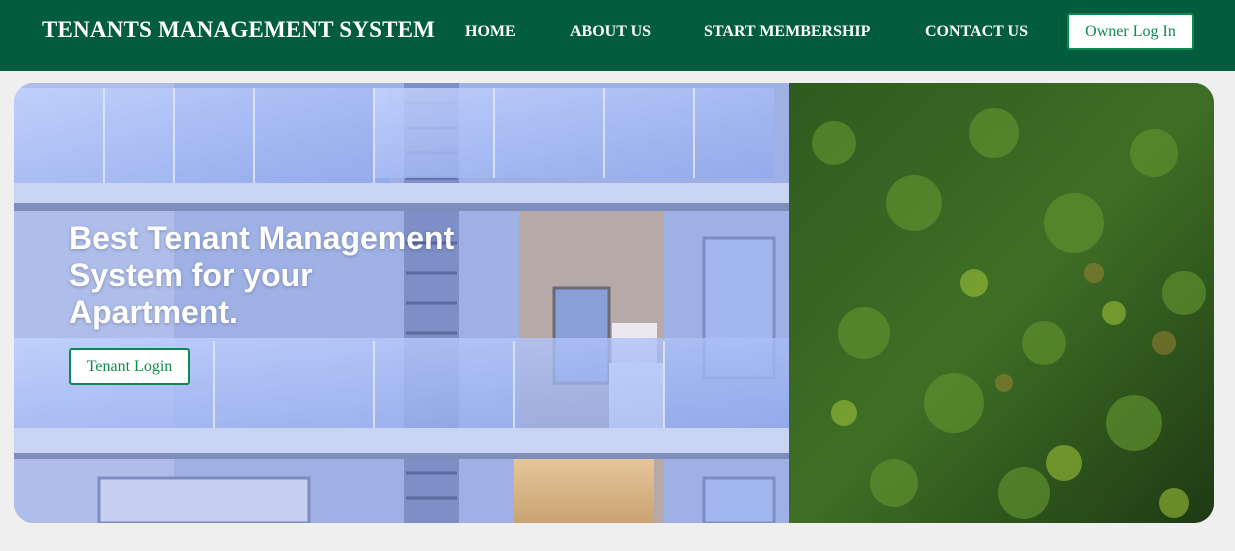 This screenshot has height=551, width=1235. I want to click on owner-login-button: Owner Log In, so click(1130, 31).